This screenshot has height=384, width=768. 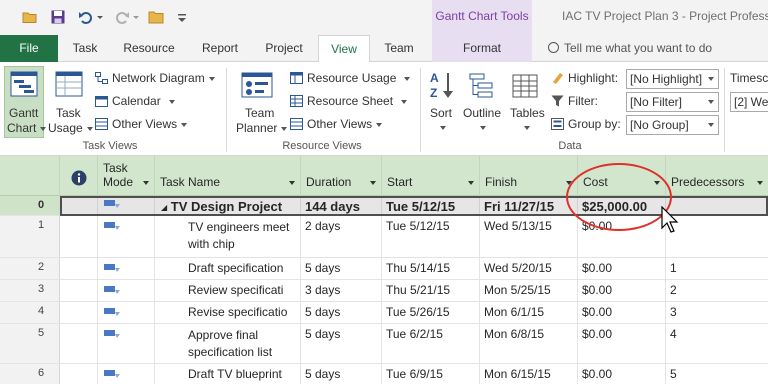 What do you see at coordinates (529, 290) in the screenshot?
I see `finish-cell: Mon 5/25/15` at bounding box center [529, 290].